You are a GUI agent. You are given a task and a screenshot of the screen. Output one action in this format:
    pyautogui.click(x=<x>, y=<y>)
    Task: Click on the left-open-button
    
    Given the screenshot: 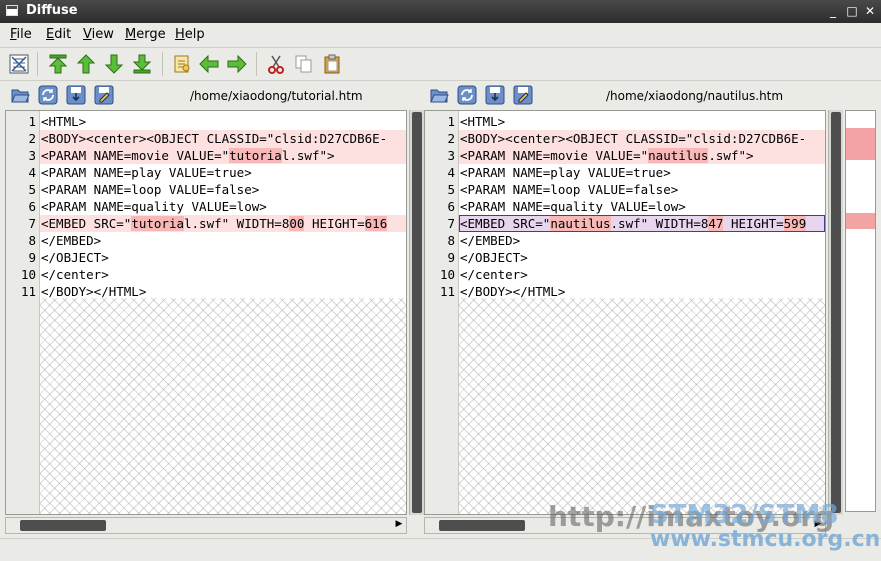 What is the action you would take?
    pyautogui.click(x=20, y=95)
    